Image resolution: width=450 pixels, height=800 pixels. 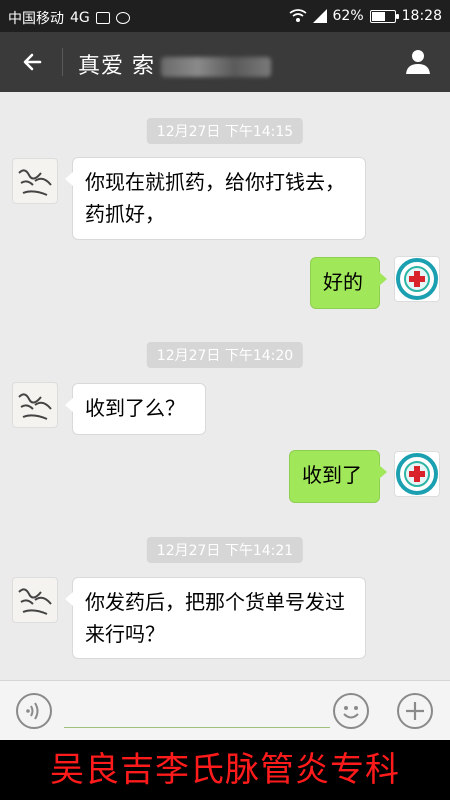 I want to click on message-input, so click(x=197, y=712).